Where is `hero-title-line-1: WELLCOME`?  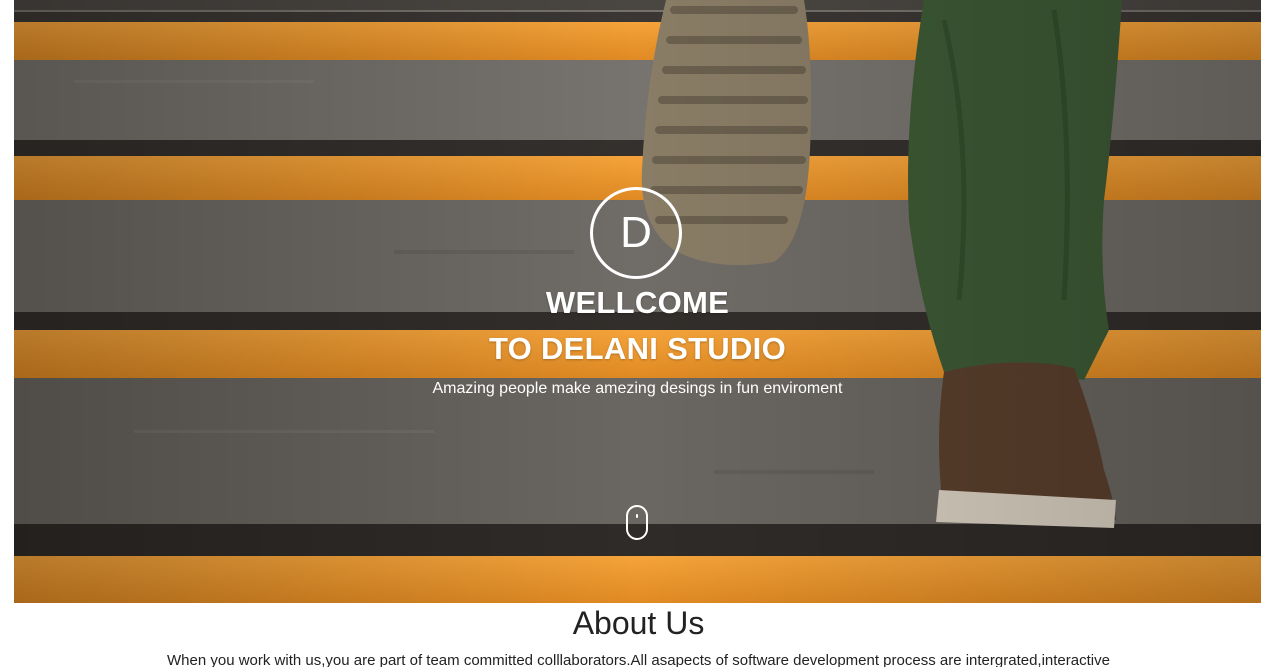
hero-title-line-1: WELLCOME is located at coordinates (637, 302).